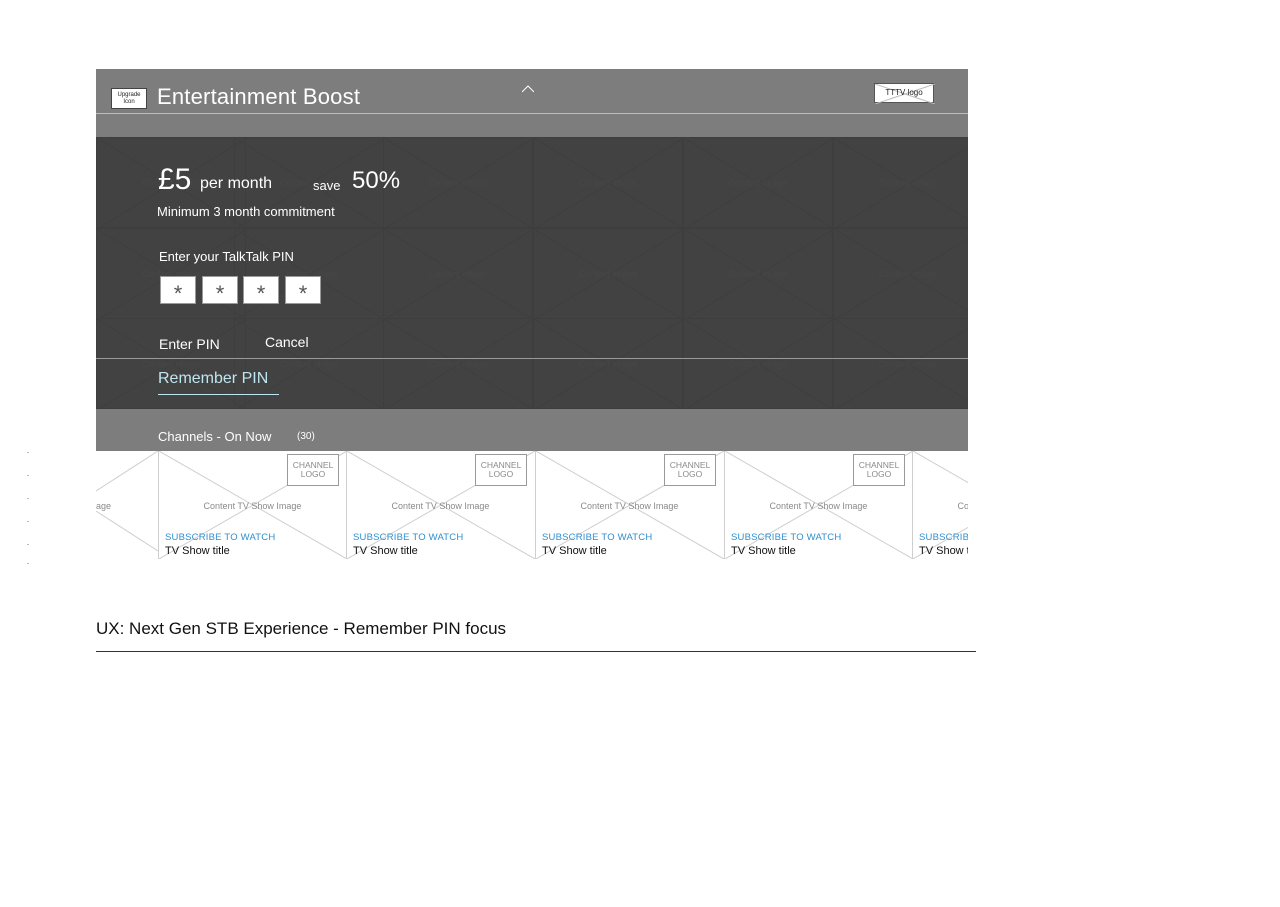 The width and height of the screenshot is (1280, 907). Describe the element at coordinates (178, 291) in the screenshot. I see `pin-digit-1: *` at that location.